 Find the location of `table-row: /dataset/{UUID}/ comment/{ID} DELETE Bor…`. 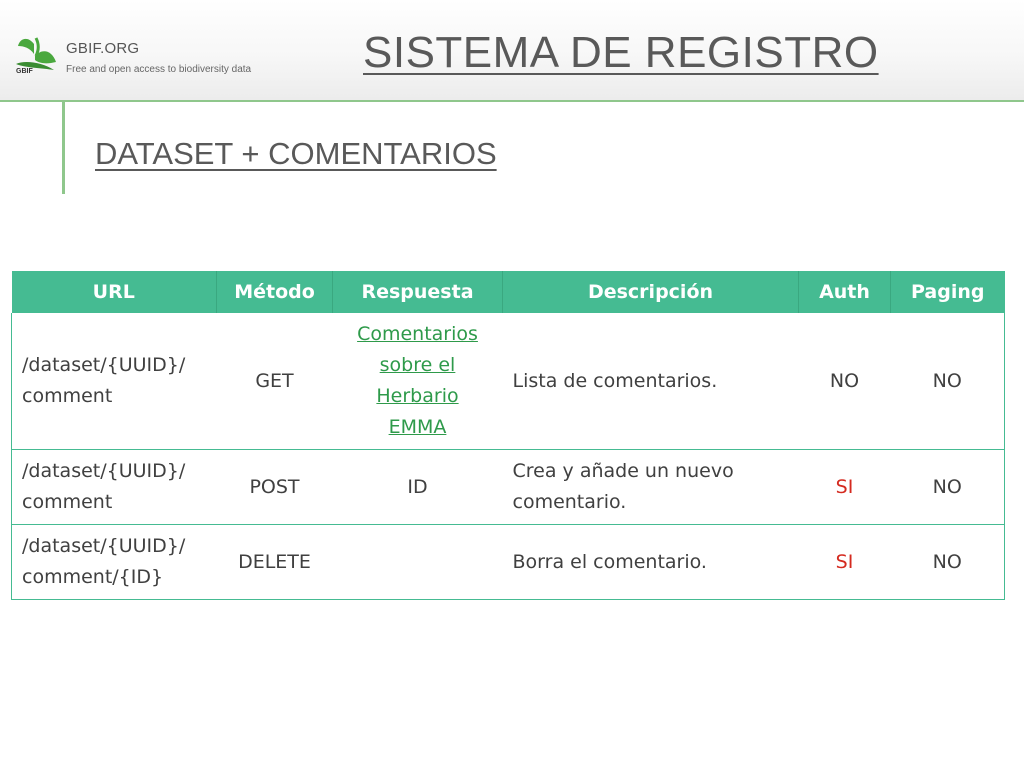

table-row: /dataset/{UUID}/ comment/{ID} DELETE Bor… is located at coordinates (508, 562).